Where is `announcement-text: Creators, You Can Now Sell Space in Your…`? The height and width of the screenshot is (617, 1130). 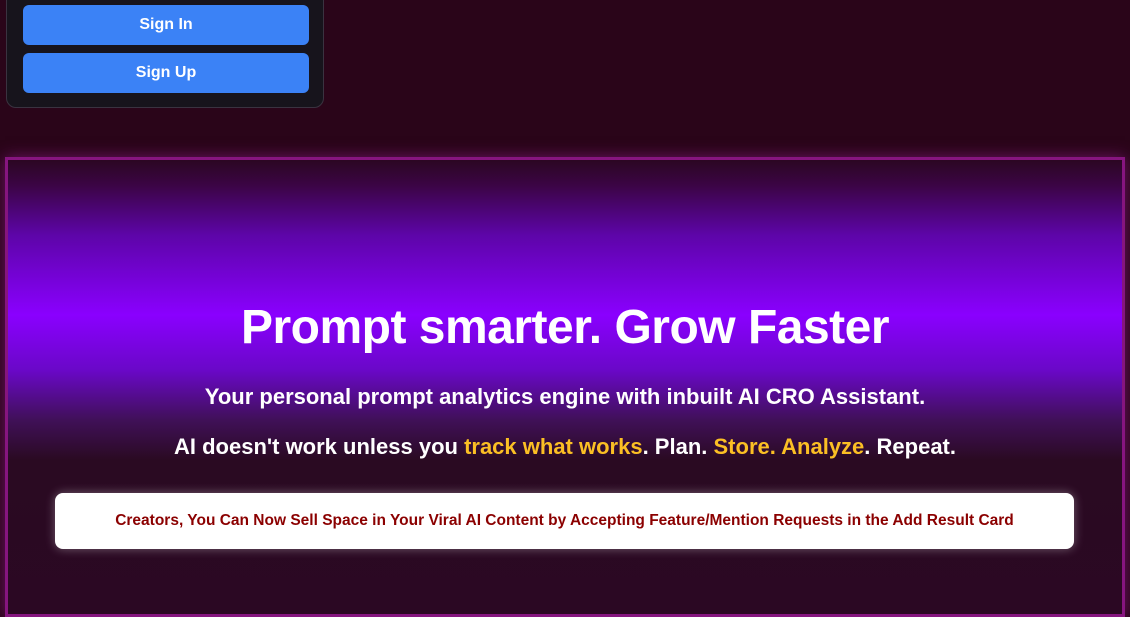 announcement-text: Creators, You Can Now Sell Space in Your… is located at coordinates (564, 520).